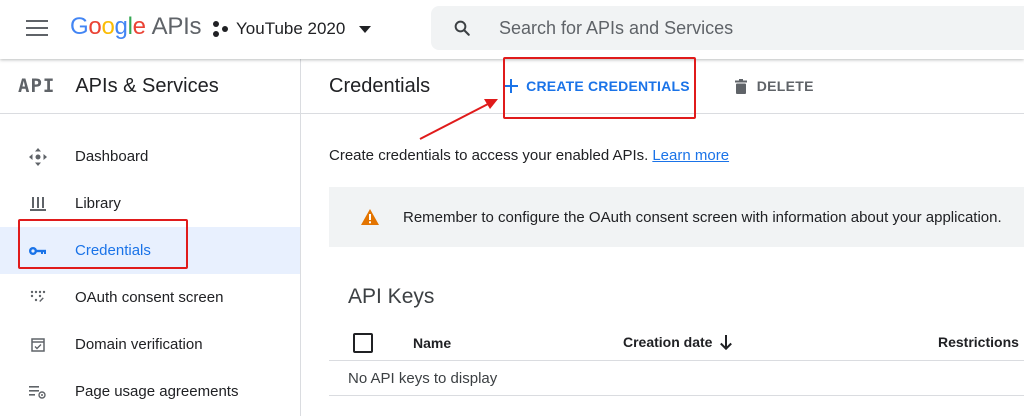 Image resolution: width=1024 pixels, height=416 pixels. I want to click on trash-icon, so click(740, 86).